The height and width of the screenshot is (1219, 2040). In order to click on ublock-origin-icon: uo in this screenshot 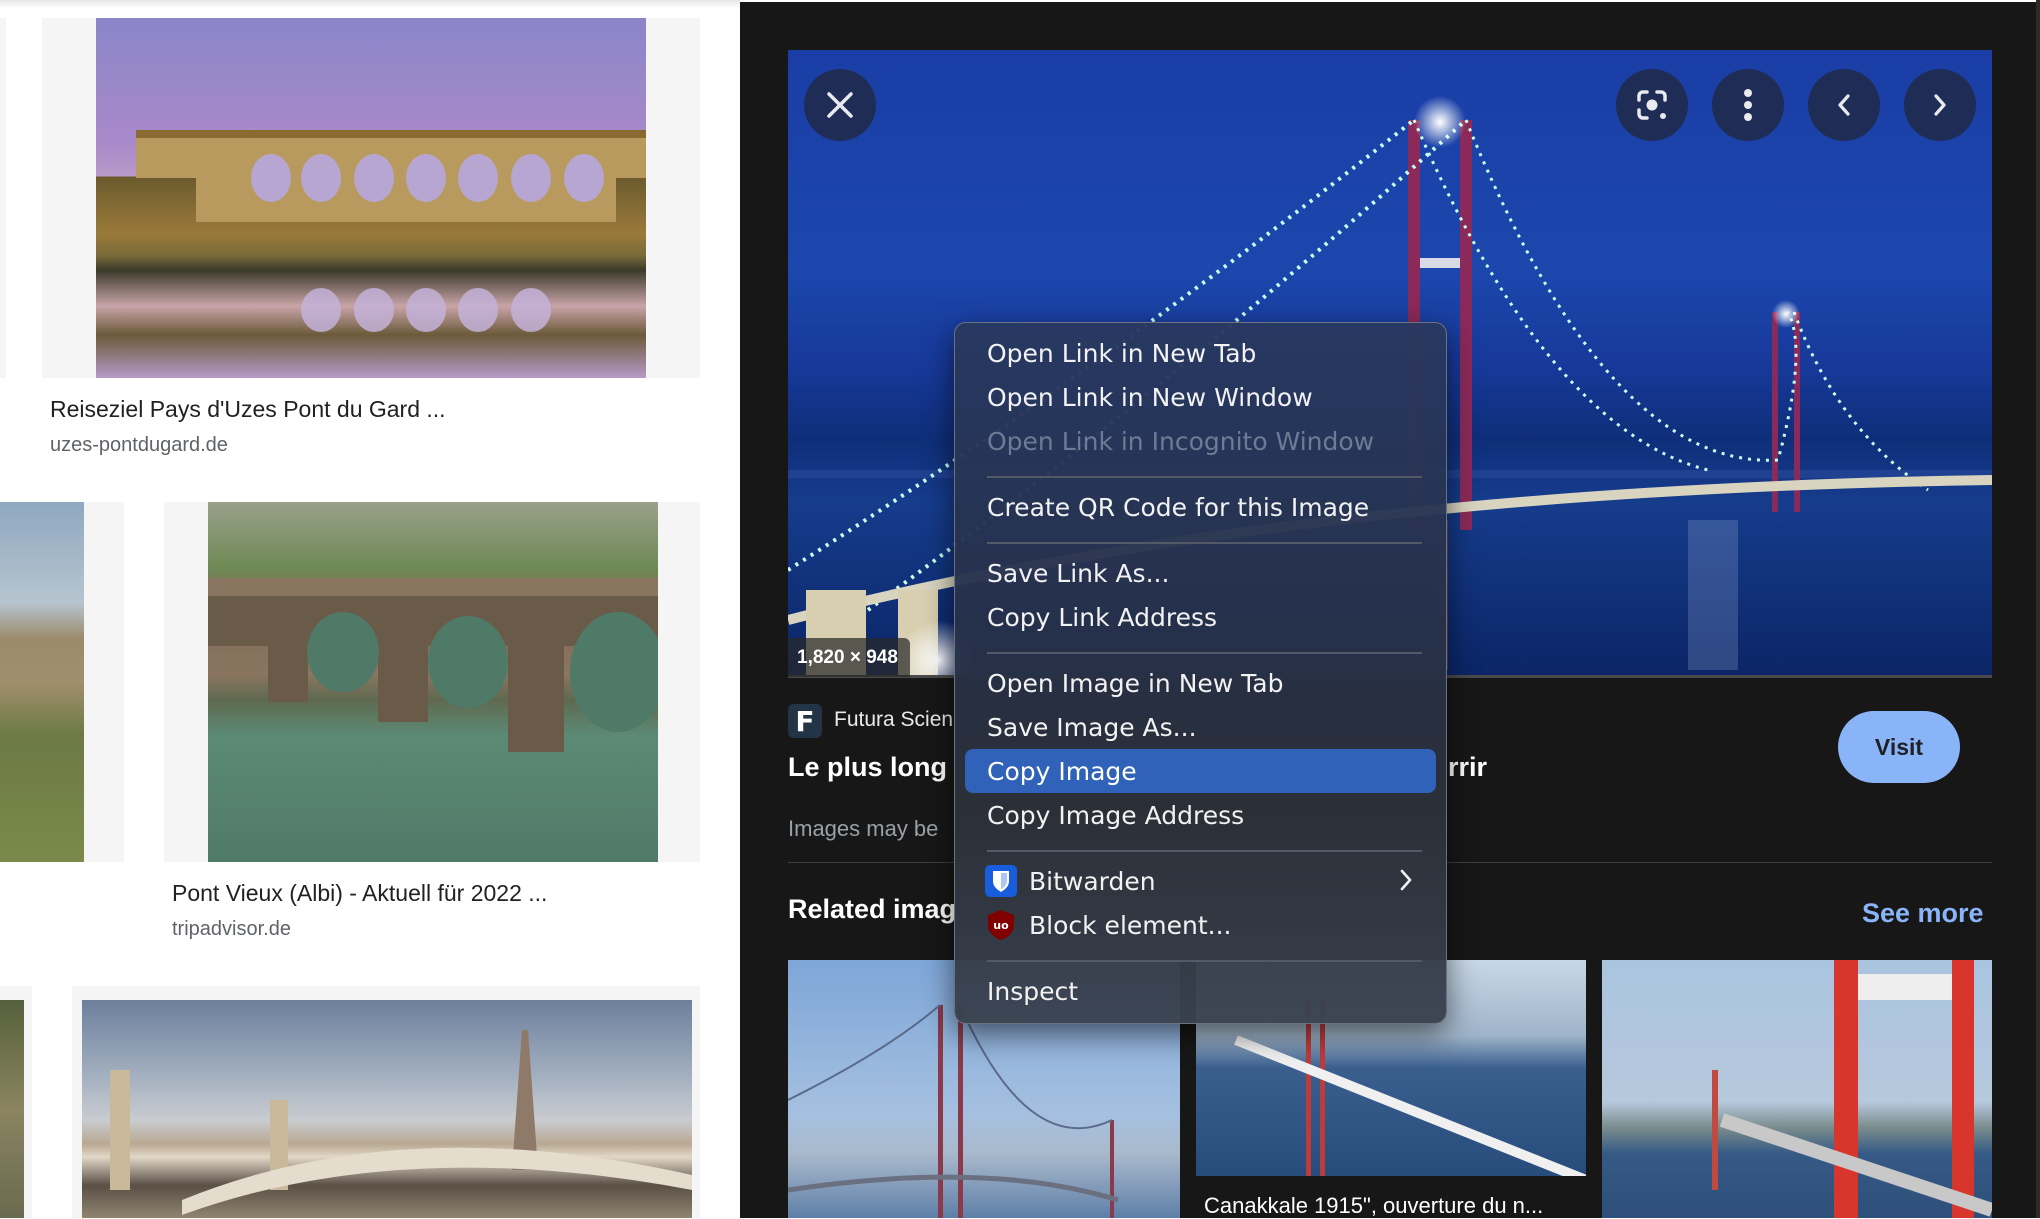, I will do `click(1001, 925)`.